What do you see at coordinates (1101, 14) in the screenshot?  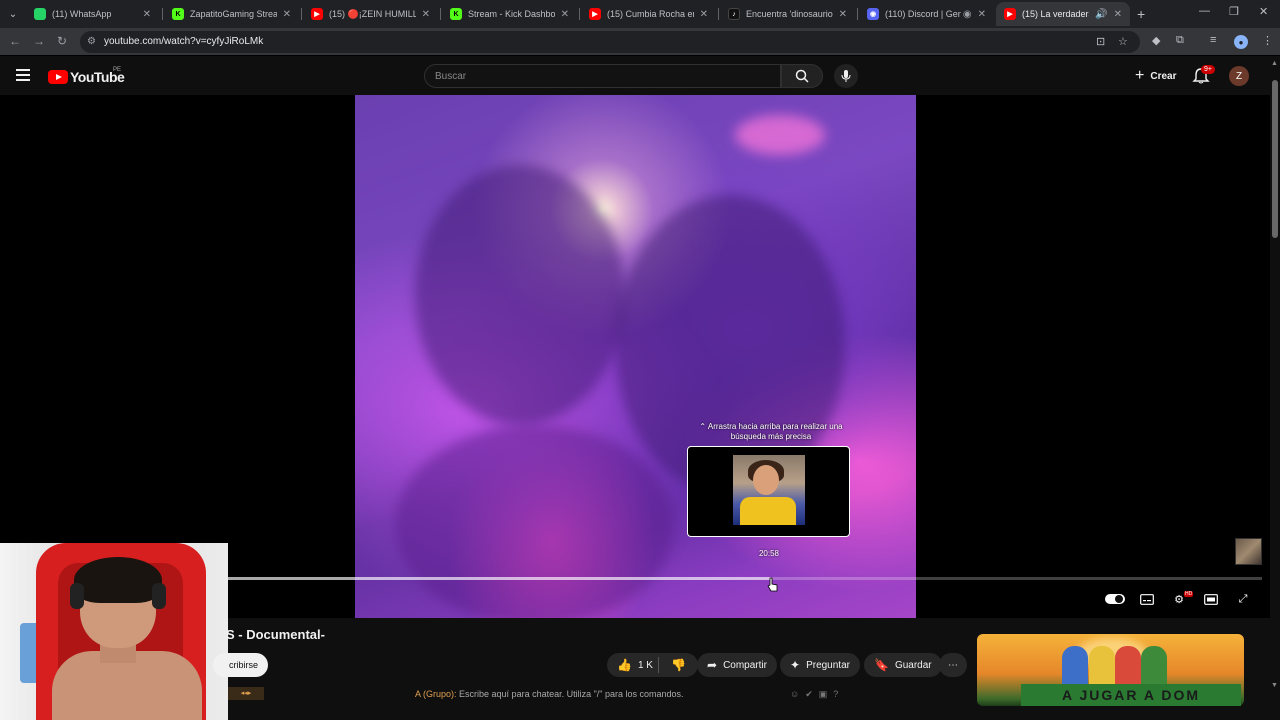 I see `speaker-icon: 🔊` at bounding box center [1101, 14].